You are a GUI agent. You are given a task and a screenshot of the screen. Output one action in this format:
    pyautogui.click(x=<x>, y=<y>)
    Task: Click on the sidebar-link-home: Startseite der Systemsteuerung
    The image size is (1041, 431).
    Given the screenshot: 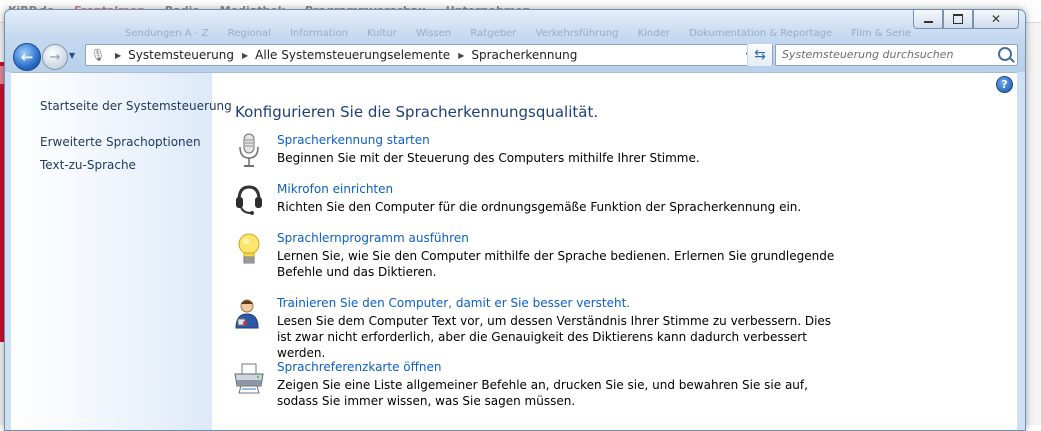 What is the action you would take?
    pyautogui.click(x=136, y=106)
    